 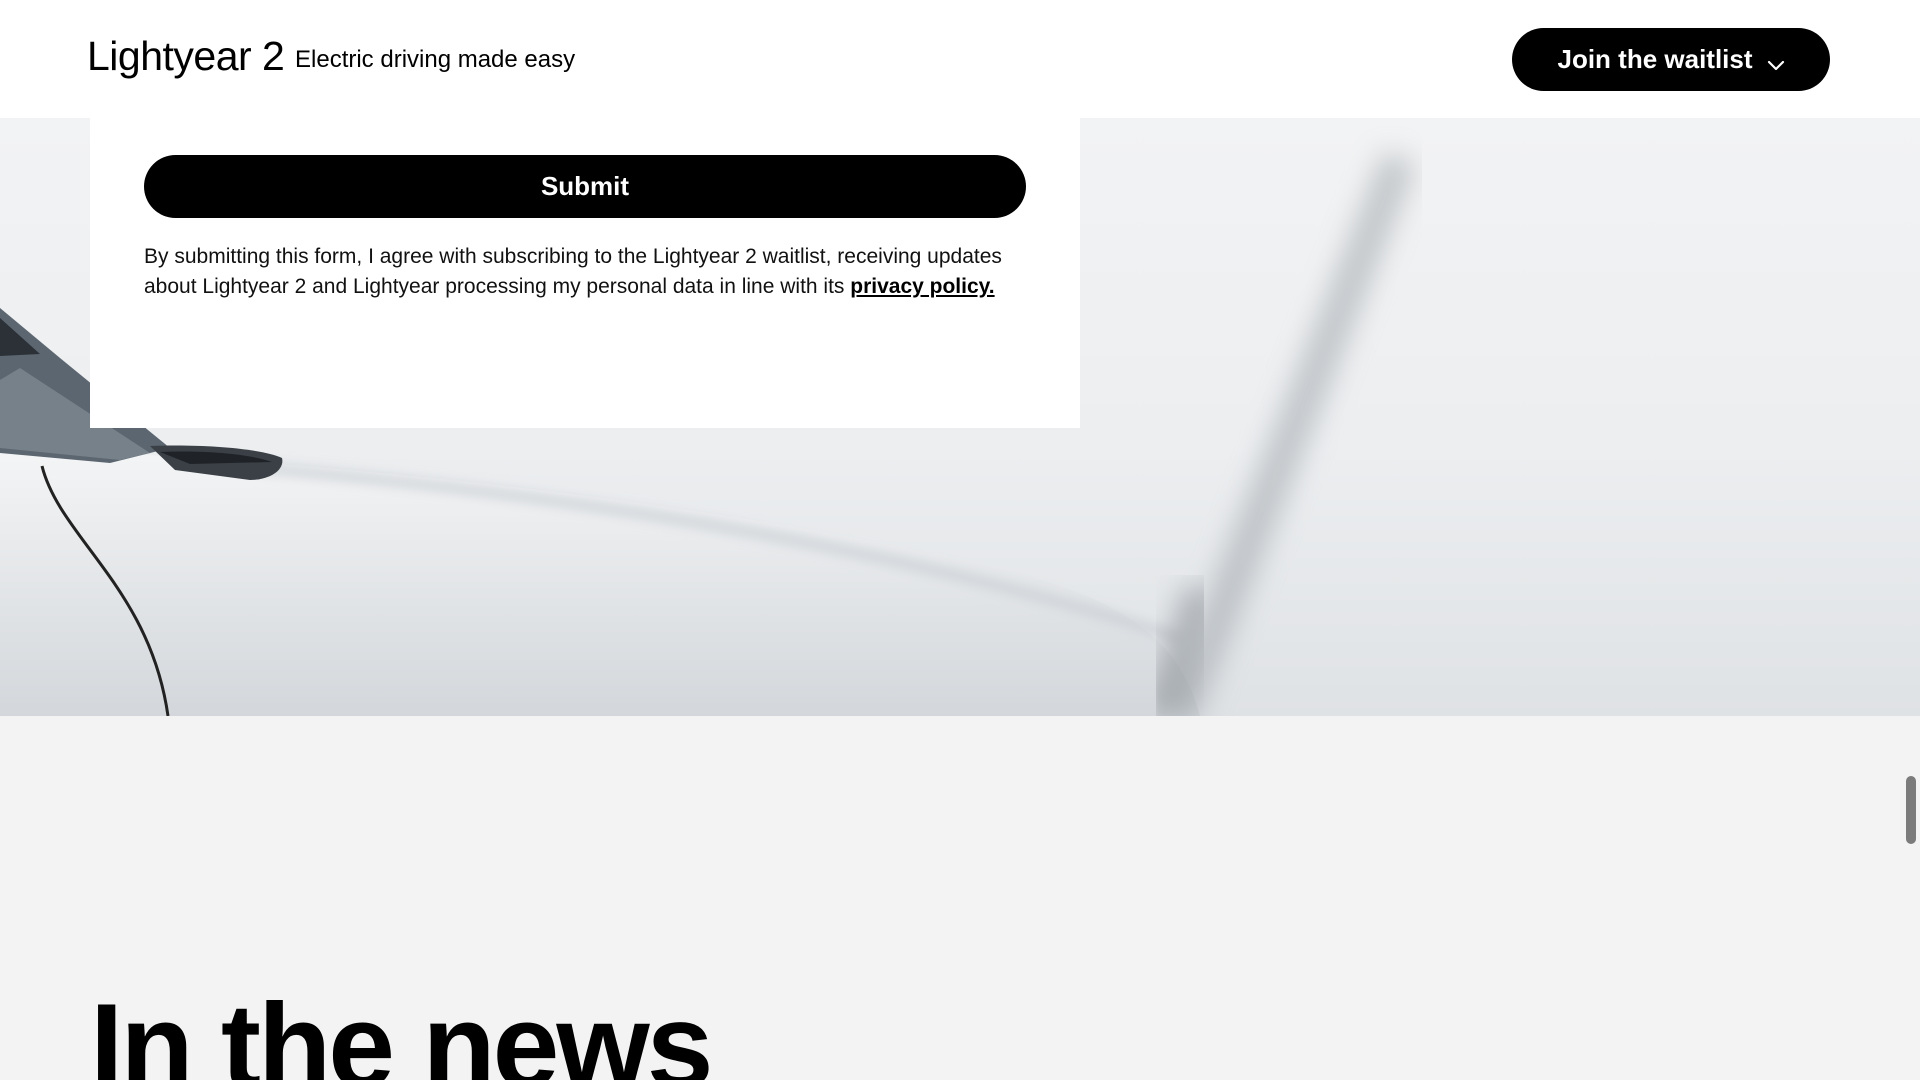 What do you see at coordinates (186, 56) in the screenshot?
I see `brand-logo: Lightyear 2` at bounding box center [186, 56].